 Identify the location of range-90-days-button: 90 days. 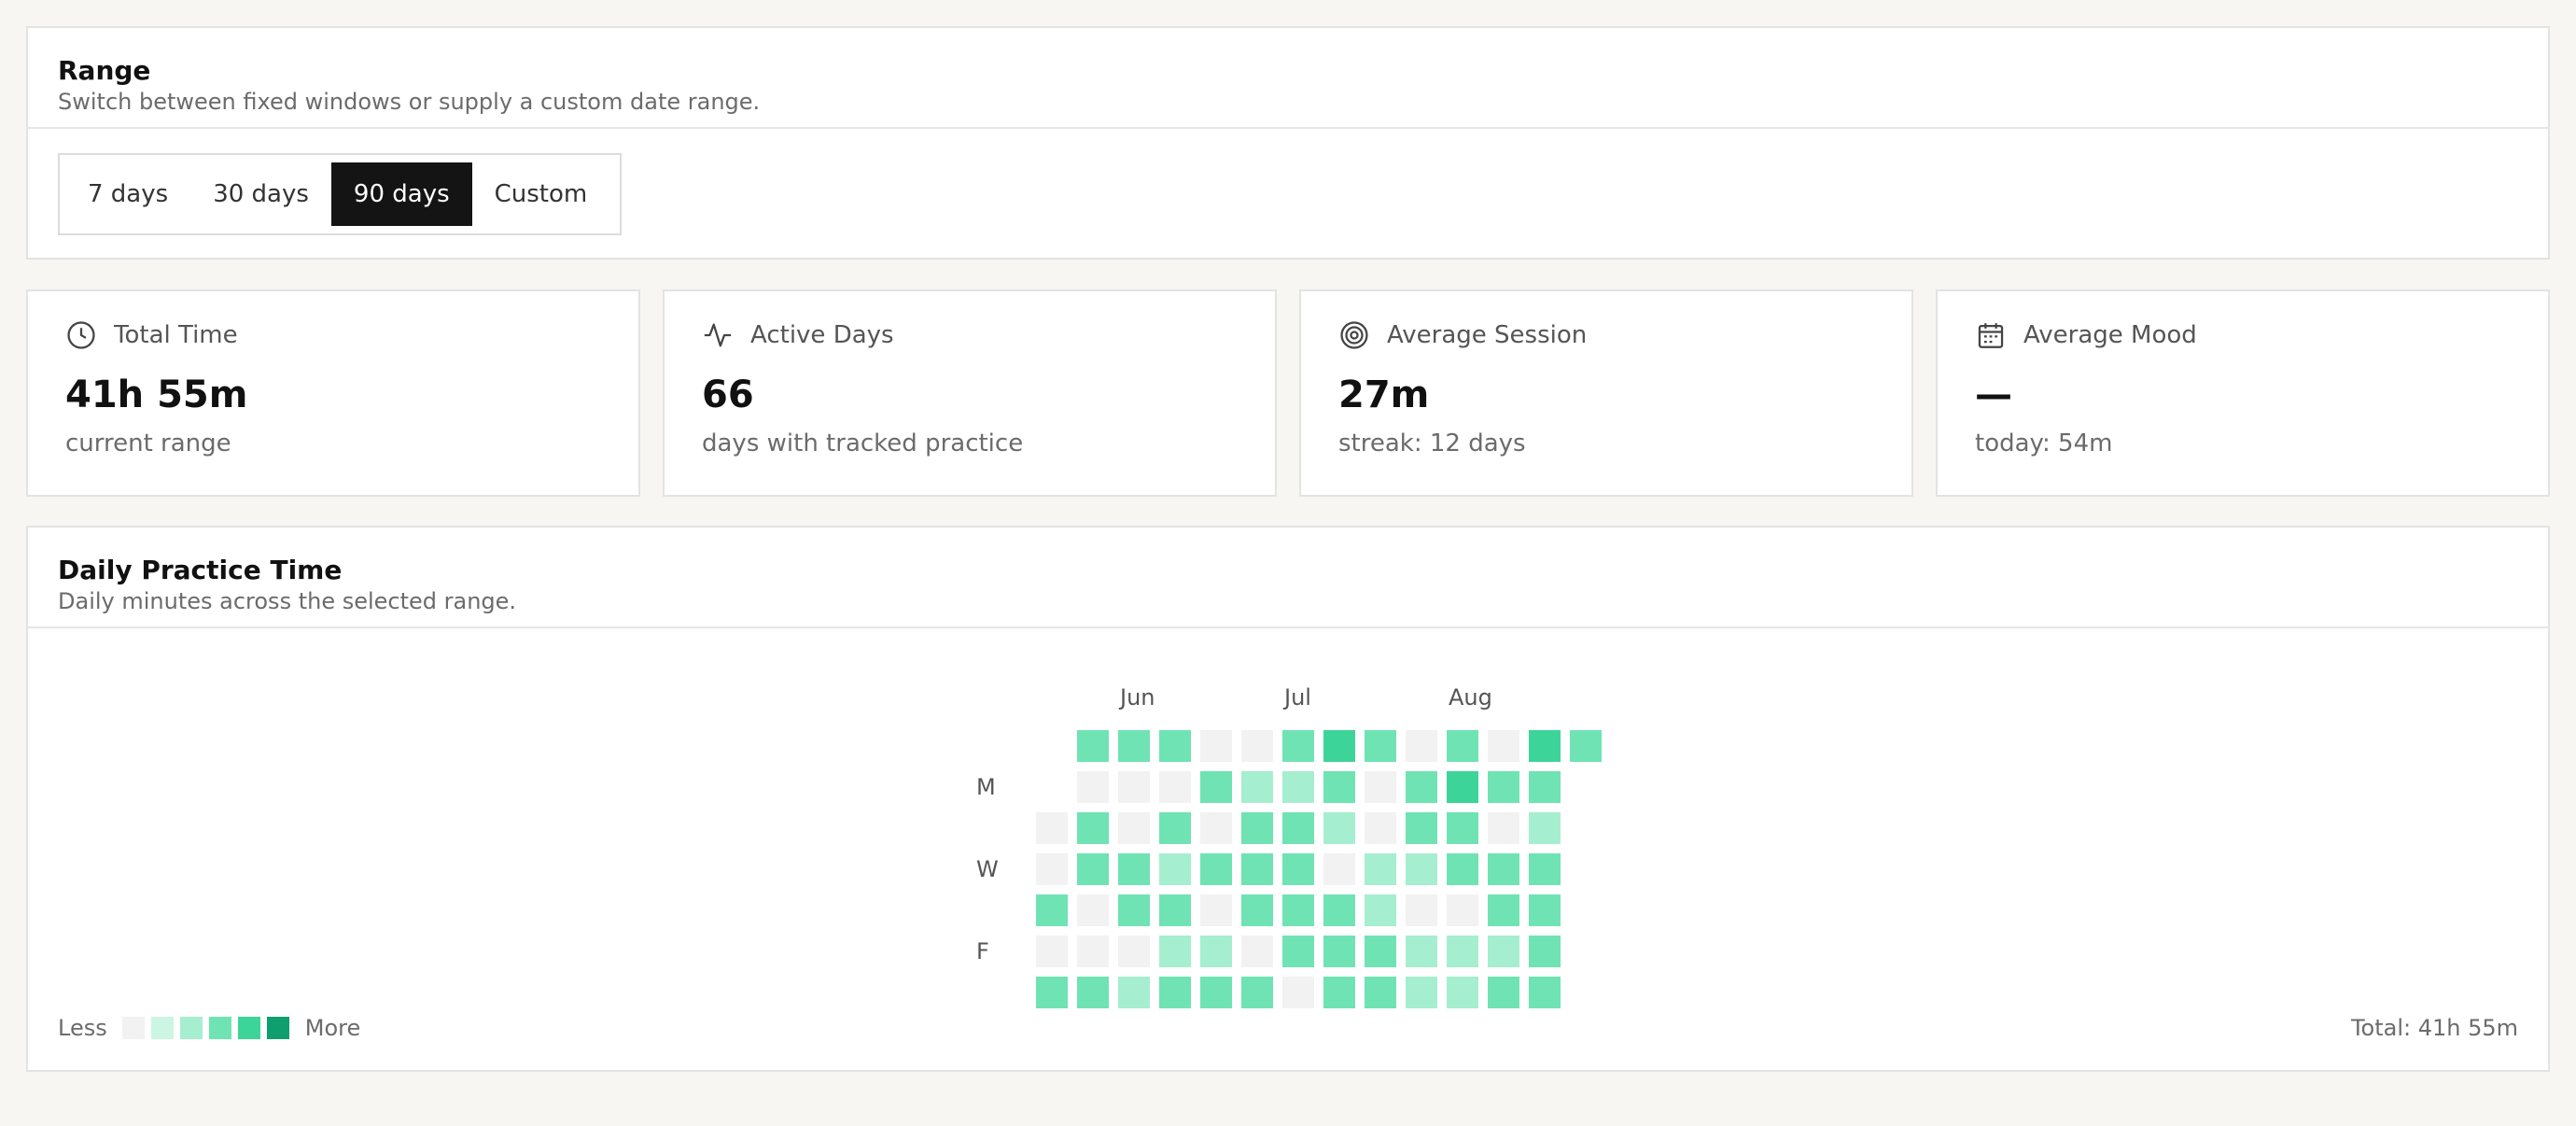
(401, 194).